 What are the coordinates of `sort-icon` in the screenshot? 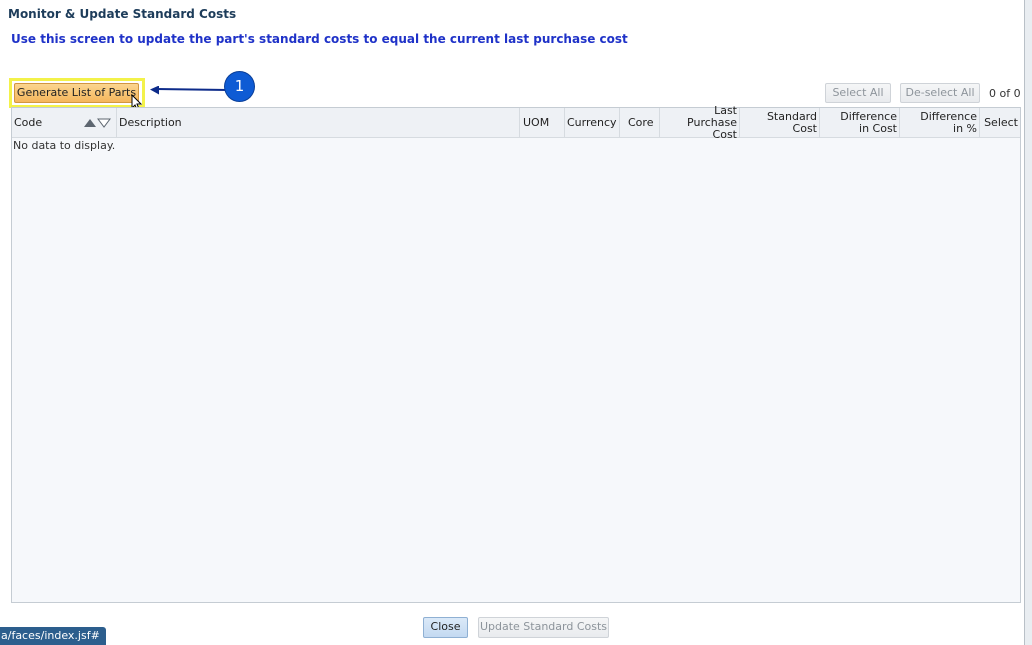 It's located at (97, 123).